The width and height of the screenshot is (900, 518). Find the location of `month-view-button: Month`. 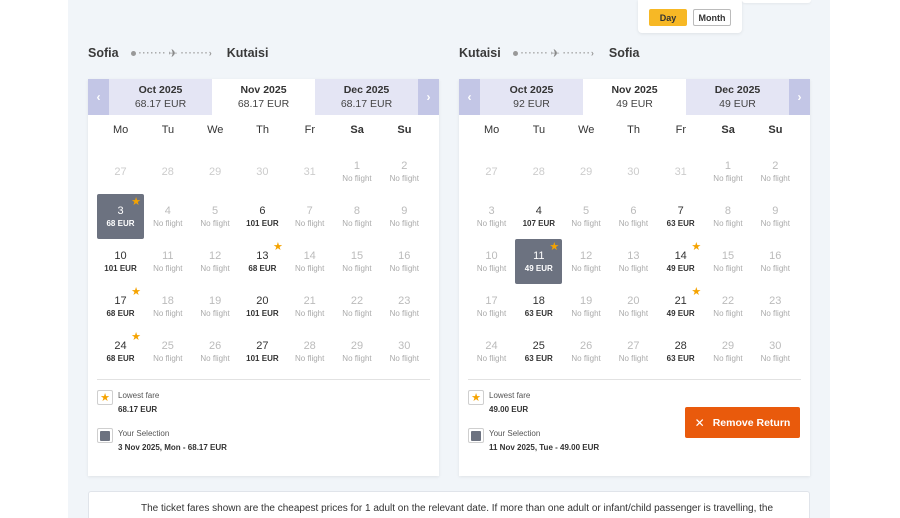

month-view-button: Month is located at coordinates (712, 17).